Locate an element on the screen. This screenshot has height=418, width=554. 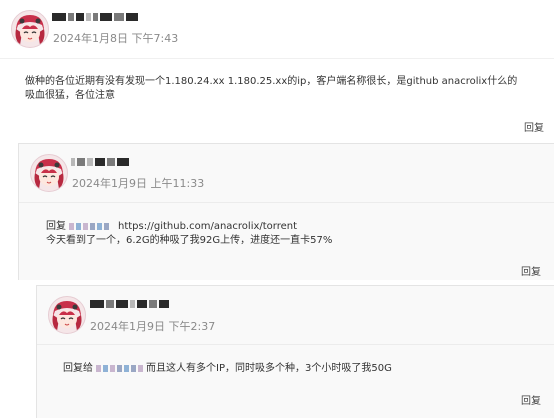
comment-text: 而且这人有多个IP，同时吸多个种，3个小时吸了我50G is located at coordinates (269, 368).